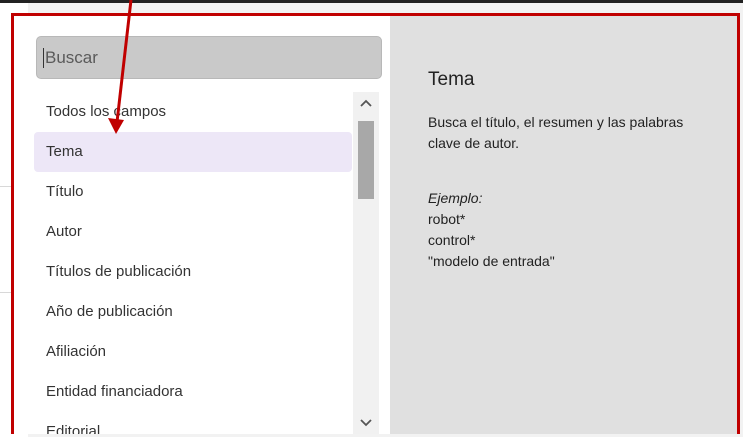 This screenshot has height=437, width=743. What do you see at coordinates (193, 192) in the screenshot?
I see `list-item-titulo: Título` at bounding box center [193, 192].